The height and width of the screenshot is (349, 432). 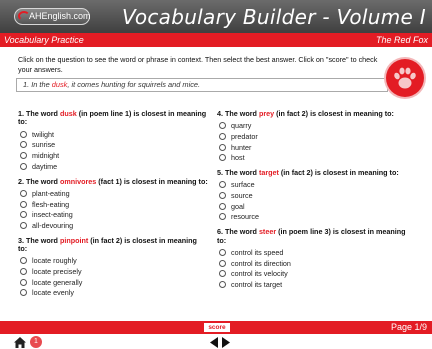 I want to click on passage-prefix: 1. In the, so click(x=37, y=84).